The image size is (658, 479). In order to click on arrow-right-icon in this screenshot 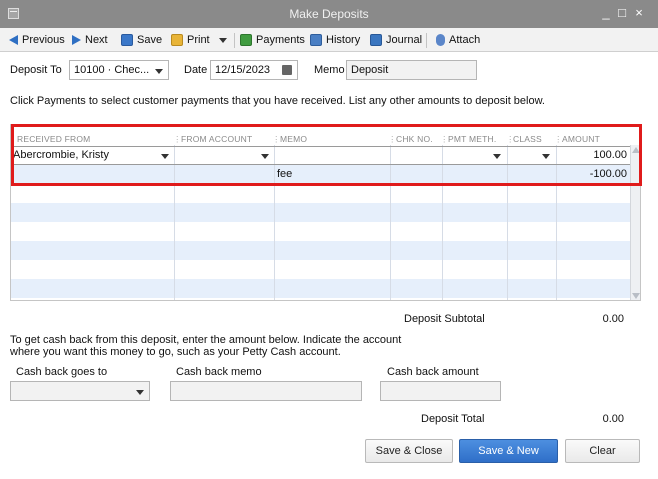, I will do `click(76, 40)`.